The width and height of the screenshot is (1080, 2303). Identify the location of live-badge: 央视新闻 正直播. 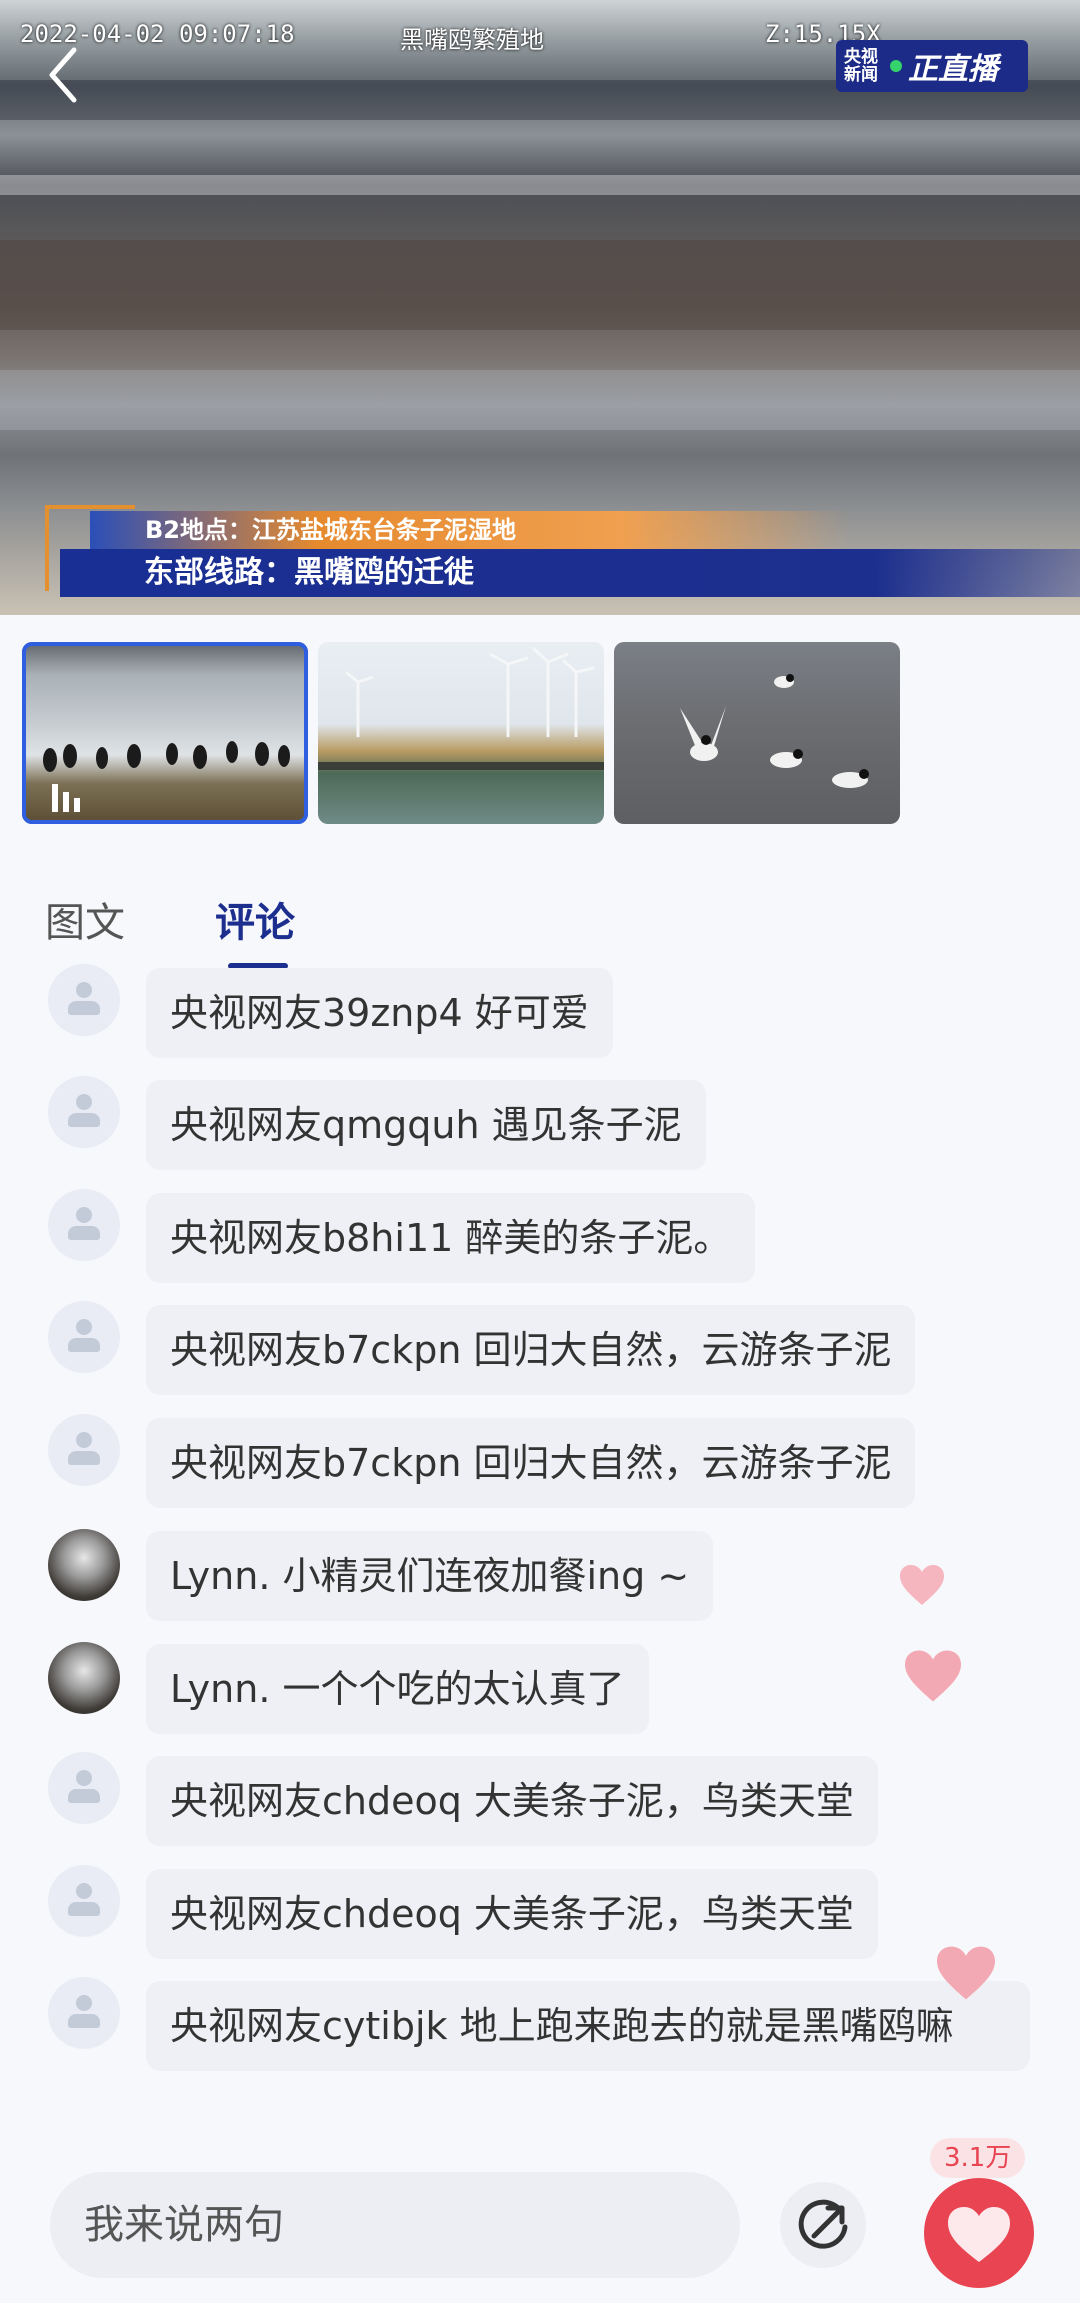
(932, 66).